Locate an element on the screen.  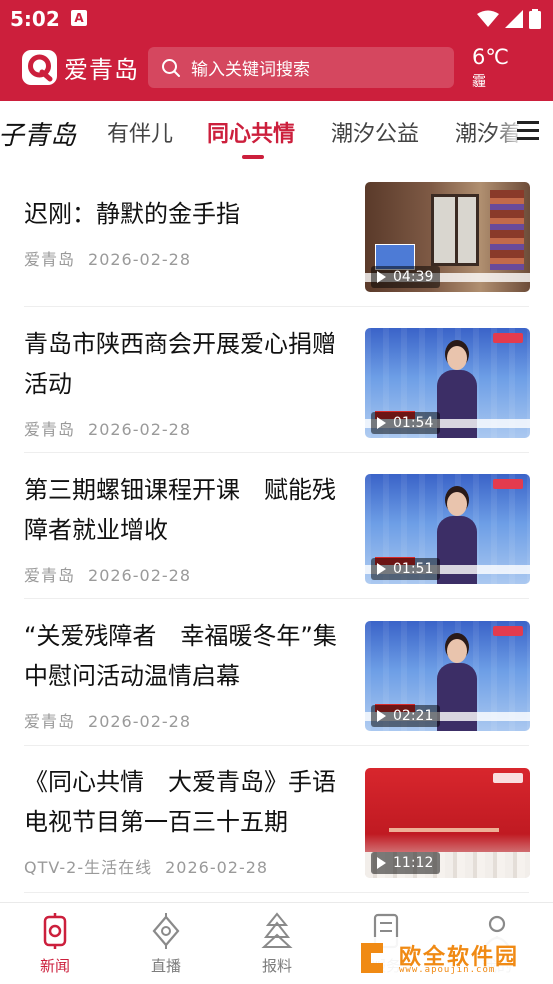
video-duration: 11:12 is located at coordinates (406, 863).